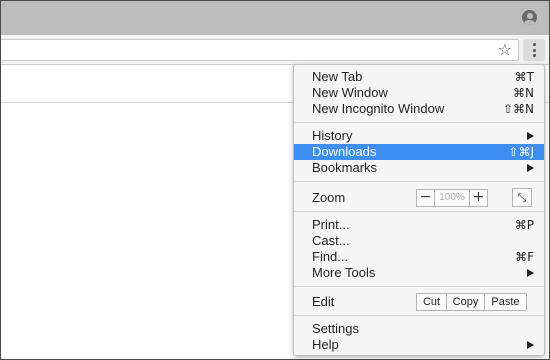 Image resolution: width=550 pixels, height=360 pixels. Describe the element at coordinates (524, 225) in the screenshot. I see `shortcut-label: ⌘P` at that location.